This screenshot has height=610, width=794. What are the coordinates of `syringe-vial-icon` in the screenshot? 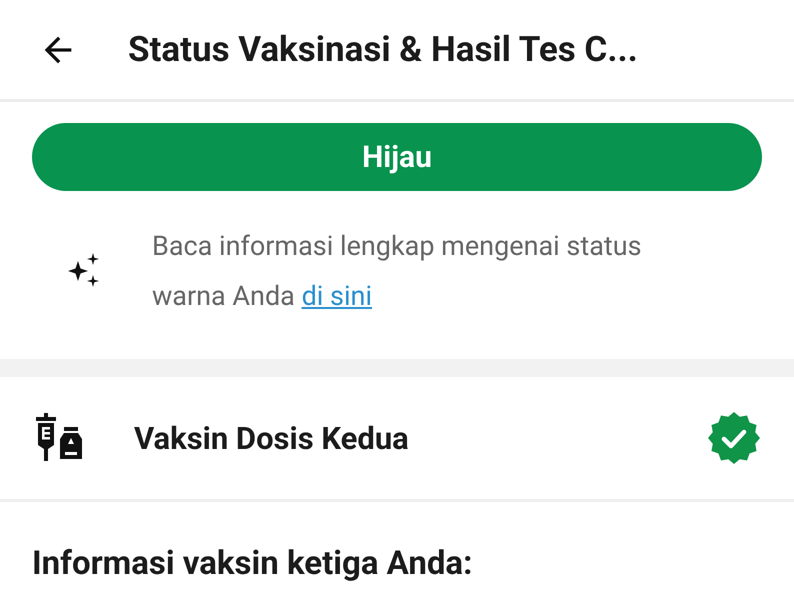 It's located at (59, 438).